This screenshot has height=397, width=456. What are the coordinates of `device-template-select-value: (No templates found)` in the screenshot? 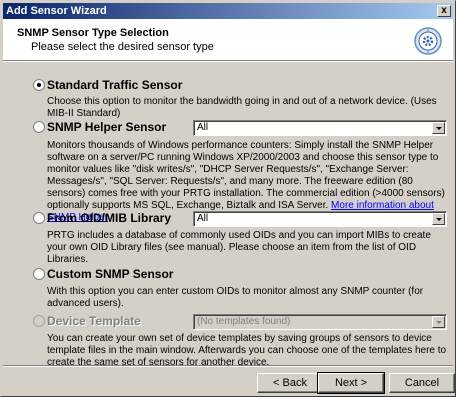 It's located at (244, 321).